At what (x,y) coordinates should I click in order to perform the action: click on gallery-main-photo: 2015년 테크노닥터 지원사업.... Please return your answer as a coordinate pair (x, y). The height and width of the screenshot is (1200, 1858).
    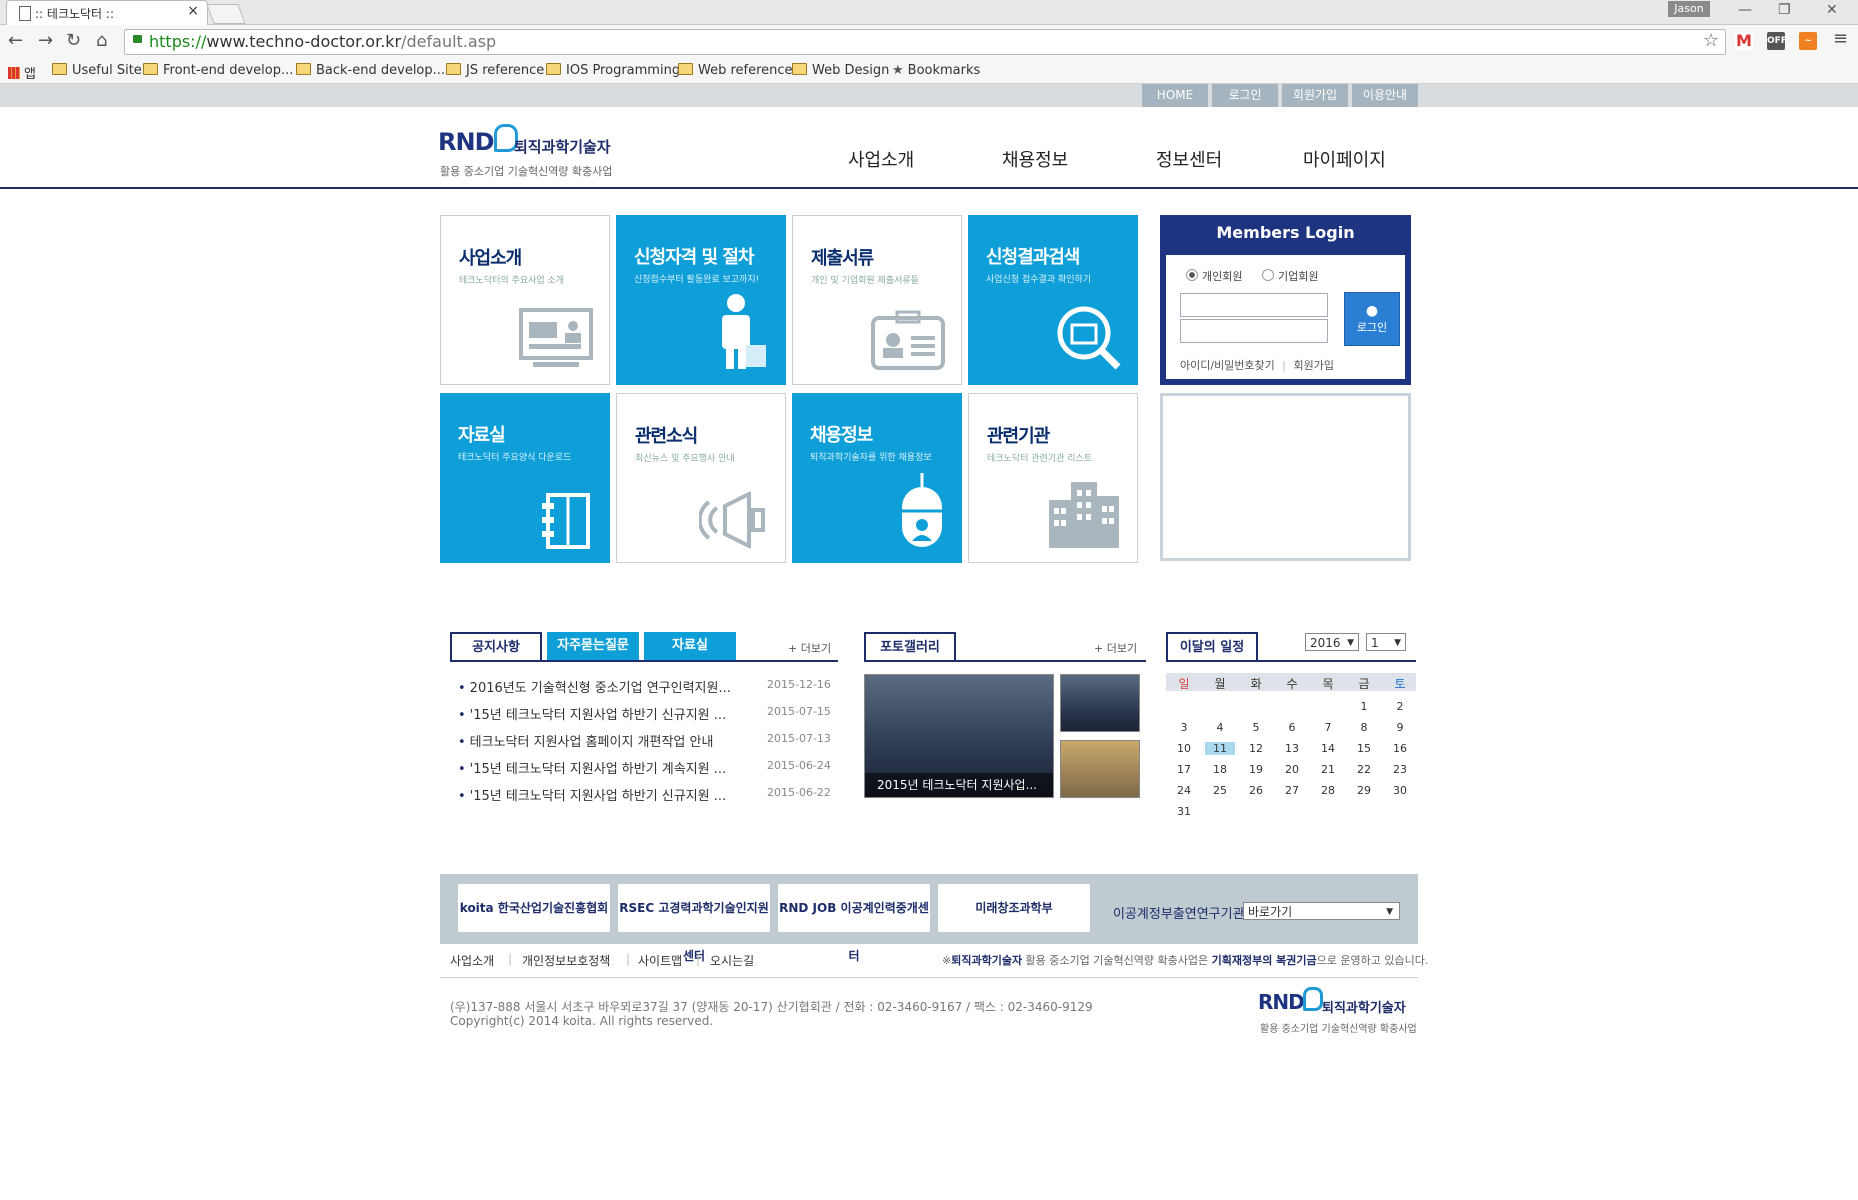
    Looking at the image, I should click on (959, 736).